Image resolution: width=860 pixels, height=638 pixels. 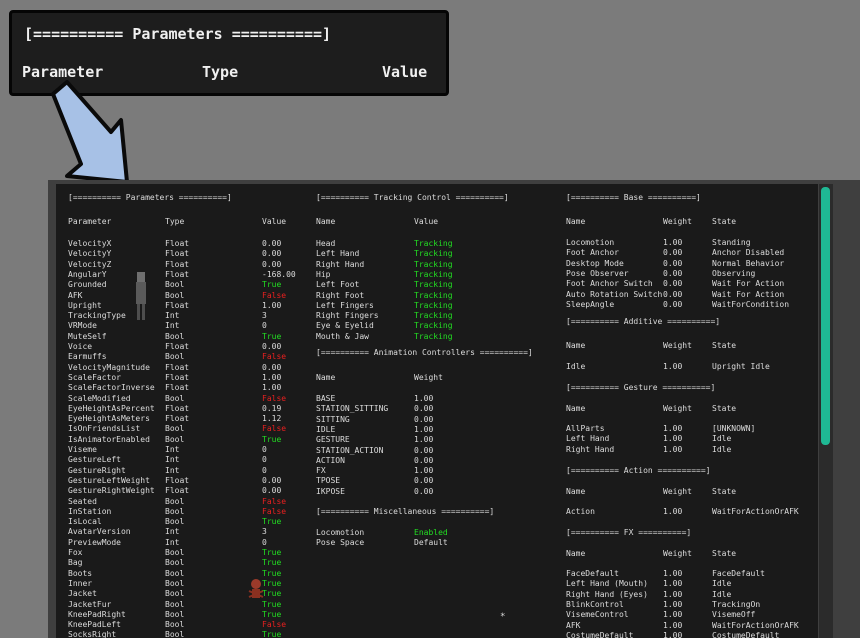 What do you see at coordinates (633, 197) in the screenshot?
I see `section-title-base-cell: [========== Base ==========]` at bounding box center [633, 197].